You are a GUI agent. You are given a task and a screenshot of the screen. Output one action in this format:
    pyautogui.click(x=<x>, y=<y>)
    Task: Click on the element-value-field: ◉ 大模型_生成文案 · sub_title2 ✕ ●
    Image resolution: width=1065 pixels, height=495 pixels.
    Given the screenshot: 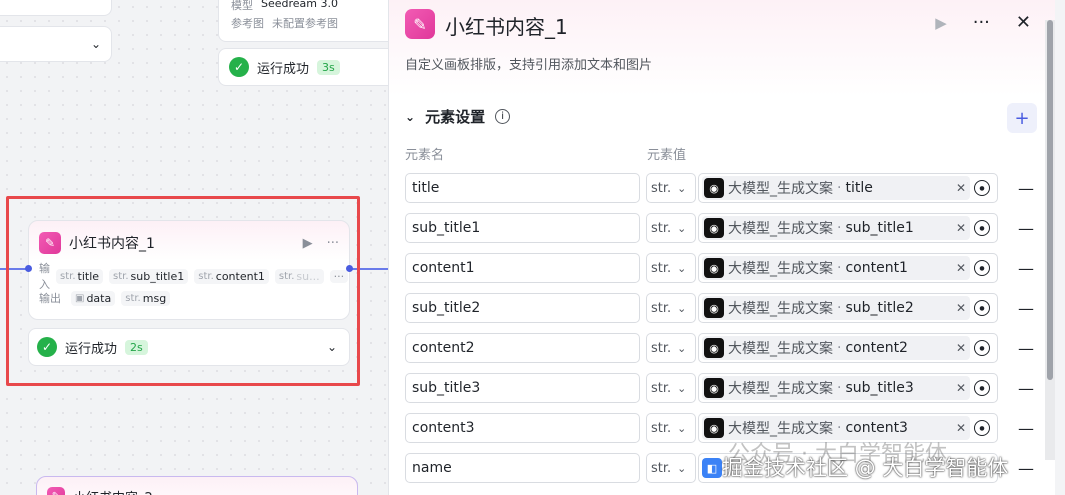 What is the action you would take?
    pyautogui.click(x=848, y=308)
    